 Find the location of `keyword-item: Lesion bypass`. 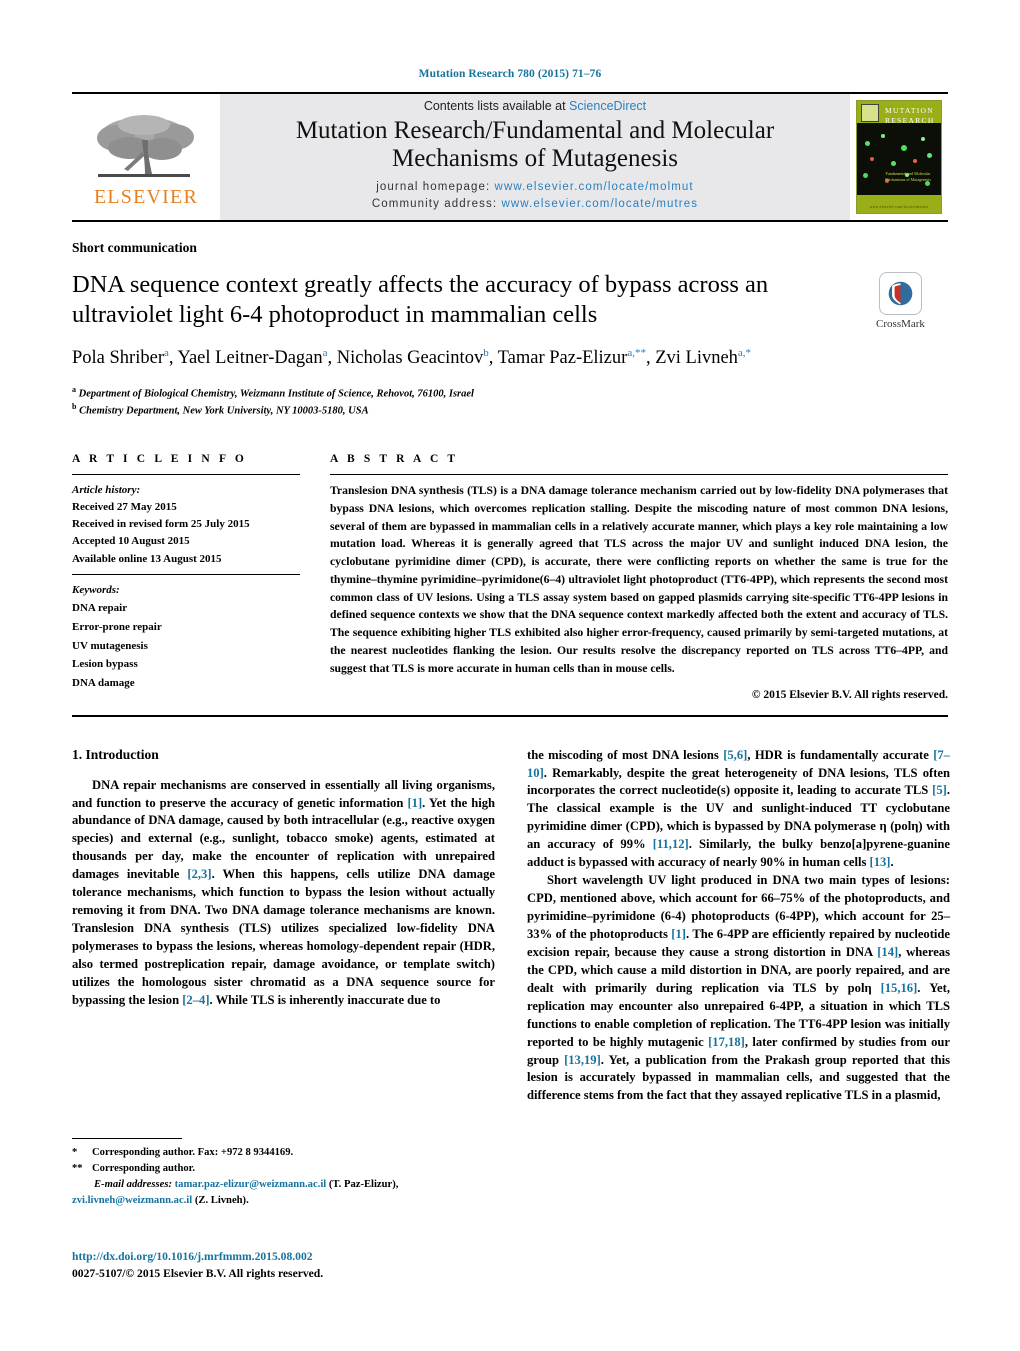

keyword-item: Lesion bypass is located at coordinates (105, 664).